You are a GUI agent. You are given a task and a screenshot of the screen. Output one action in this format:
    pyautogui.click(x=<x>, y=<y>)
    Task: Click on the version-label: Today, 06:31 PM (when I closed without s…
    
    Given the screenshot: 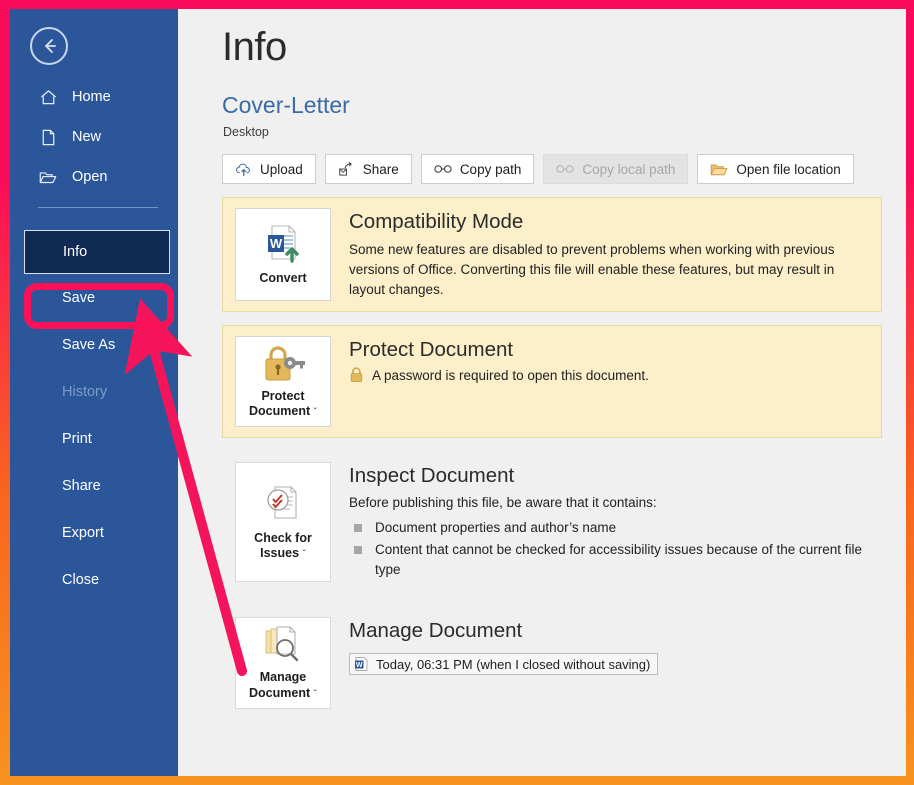 What is the action you would take?
    pyautogui.click(x=513, y=664)
    